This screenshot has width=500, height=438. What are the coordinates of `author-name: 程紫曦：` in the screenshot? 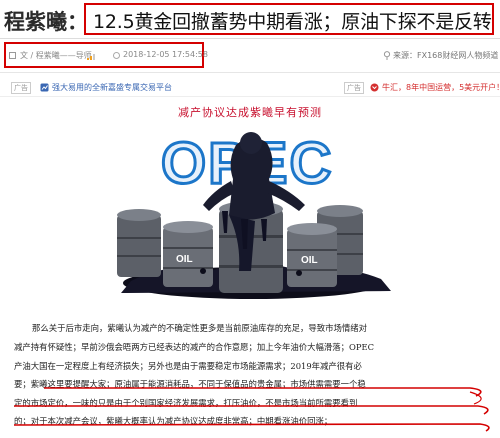 It's located at (46, 22).